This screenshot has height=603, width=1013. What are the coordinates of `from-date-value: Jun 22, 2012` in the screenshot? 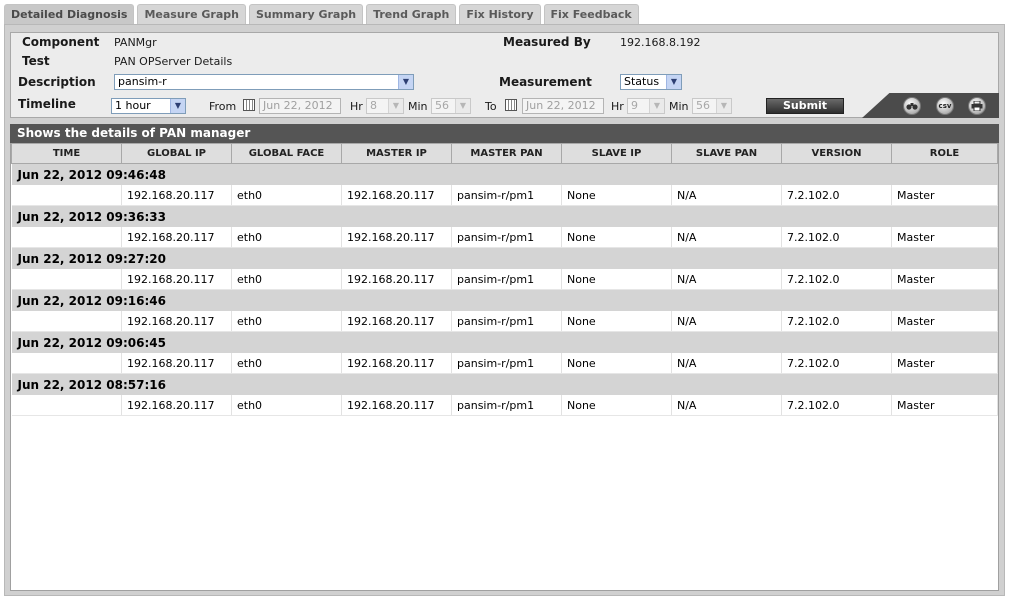 It's located at (298, 105).